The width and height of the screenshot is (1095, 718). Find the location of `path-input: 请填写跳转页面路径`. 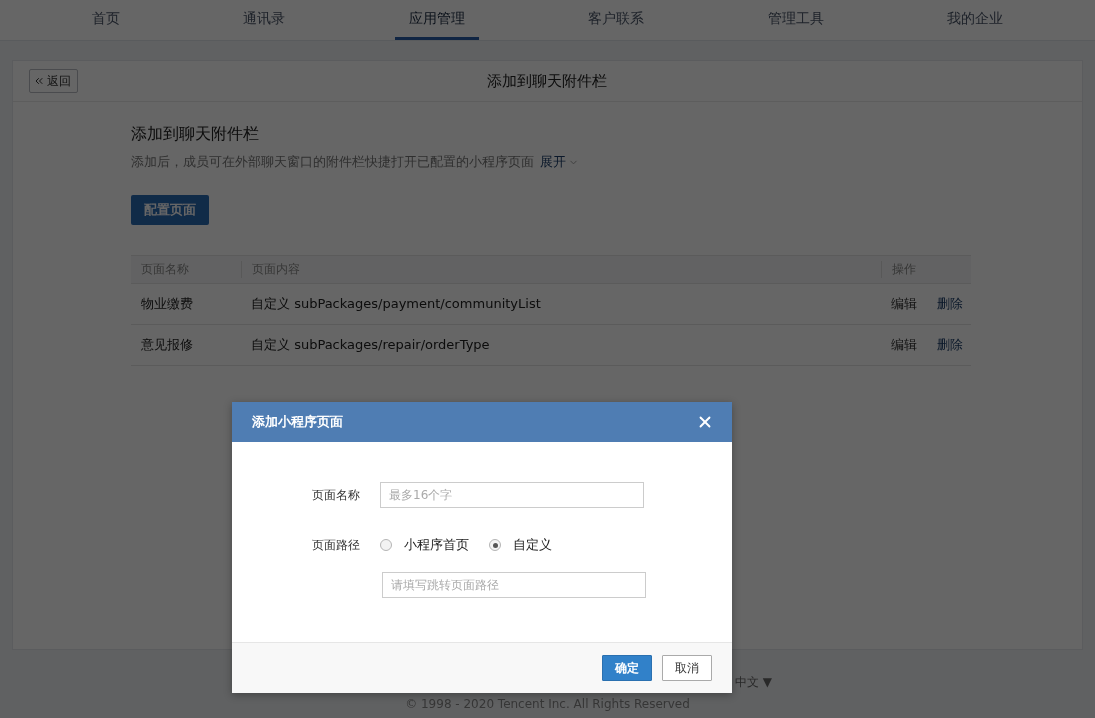

path-input: 请填写跳转页面路径 is located at coordinates (514, 585).